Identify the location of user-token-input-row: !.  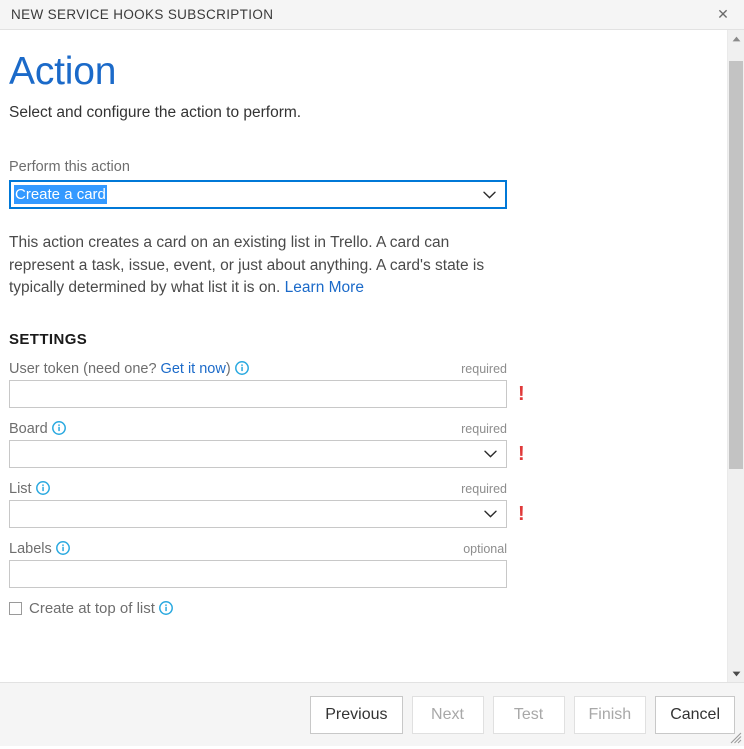
(368, 393).